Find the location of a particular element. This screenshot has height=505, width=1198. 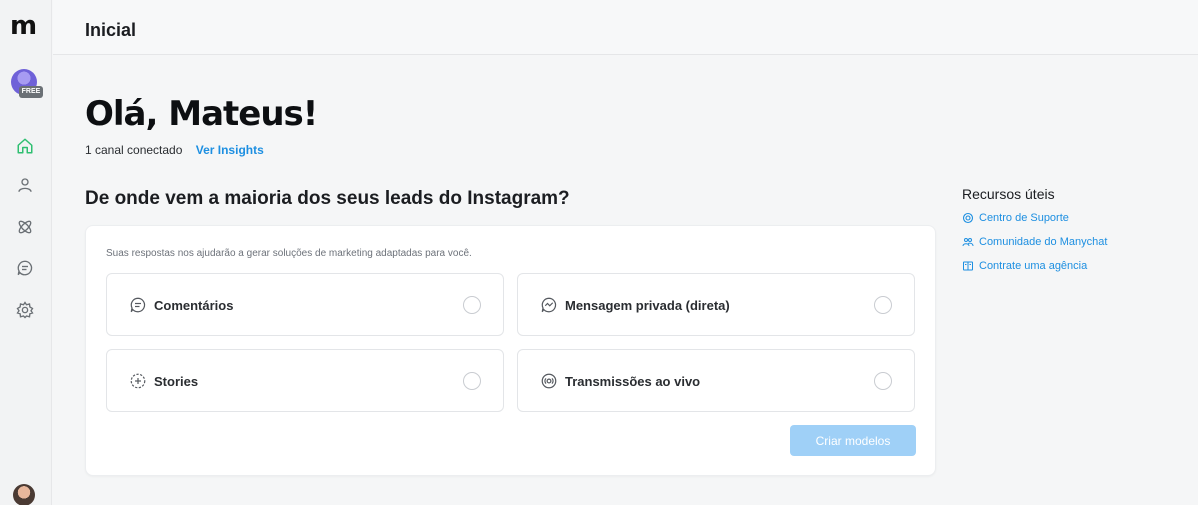

chat-icon is located at coordinates (25, 268).